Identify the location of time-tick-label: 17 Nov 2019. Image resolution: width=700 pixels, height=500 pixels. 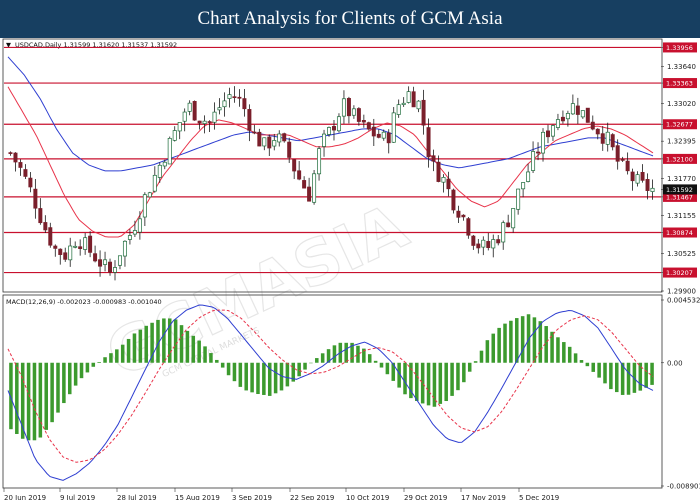
(483, 497).